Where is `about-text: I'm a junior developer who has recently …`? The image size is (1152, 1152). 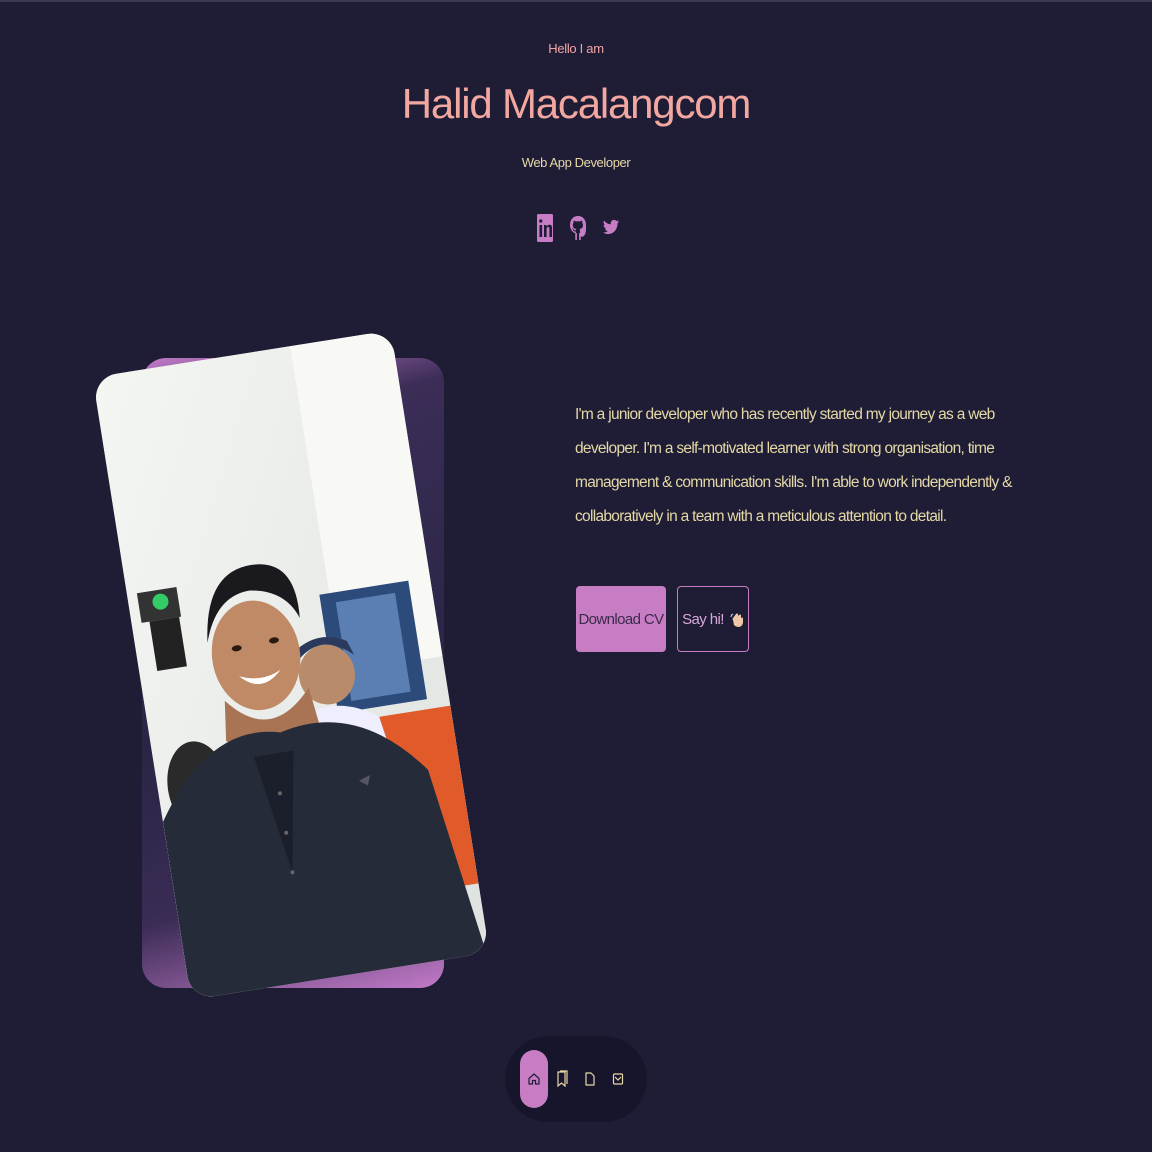 about-text: I'm a junior developer who has recently … is located at coordinates (793, 465).